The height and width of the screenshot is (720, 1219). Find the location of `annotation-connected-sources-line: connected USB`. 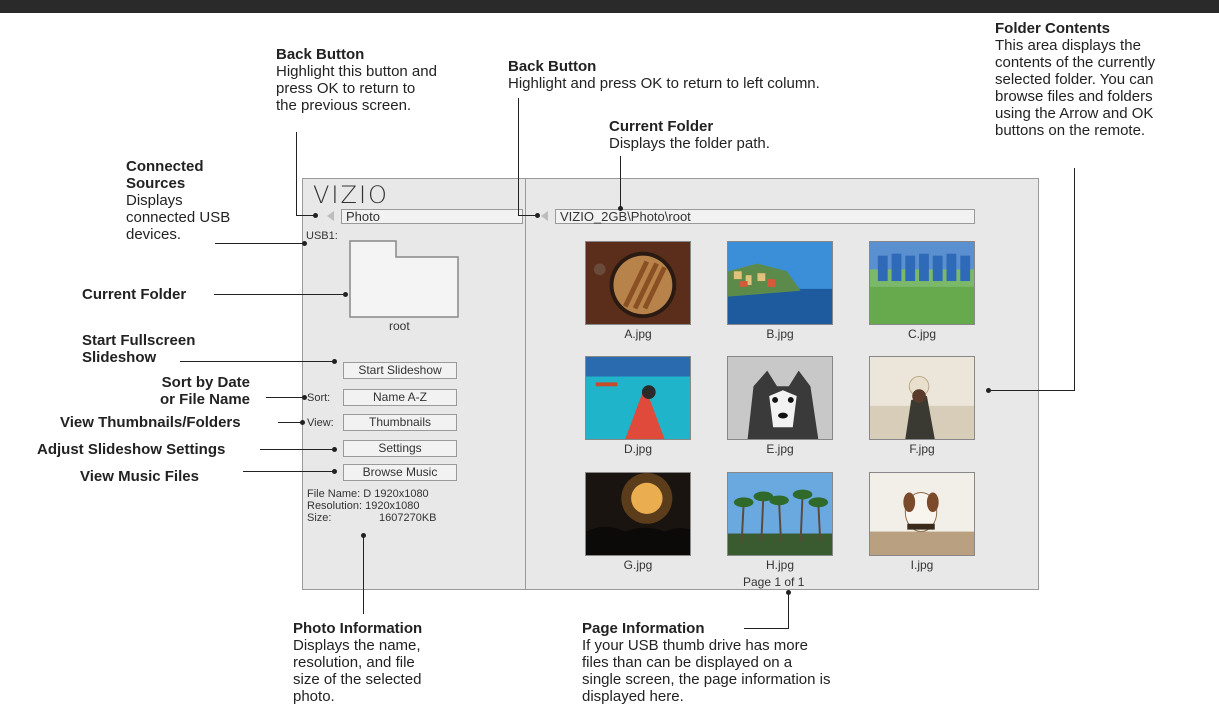

annotation-connected-sources-line: connected USB is located at coordinates (178, 217).